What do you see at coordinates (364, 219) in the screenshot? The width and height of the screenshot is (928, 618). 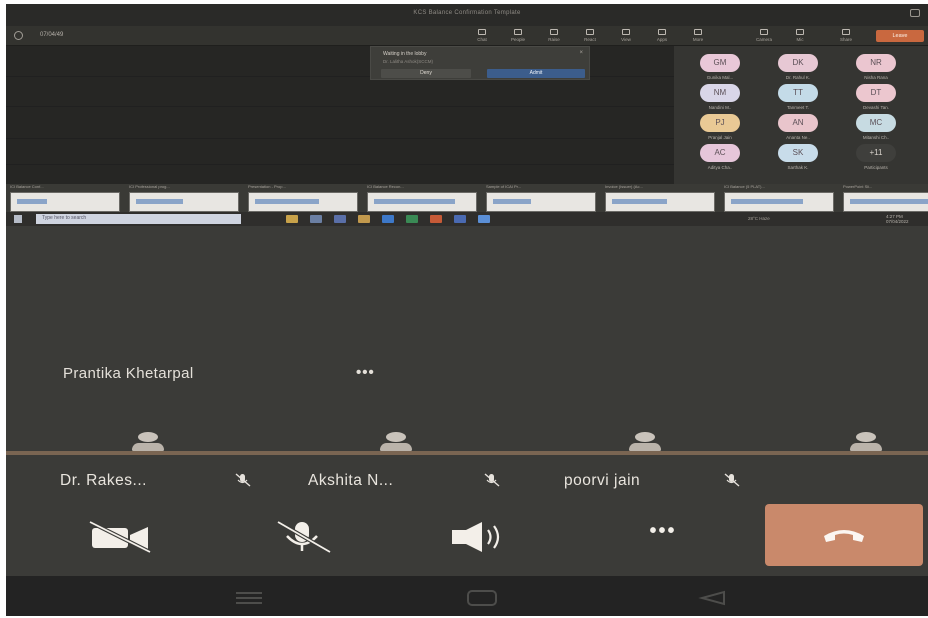 I see `folder-icon` at bounding box center [364, 219].